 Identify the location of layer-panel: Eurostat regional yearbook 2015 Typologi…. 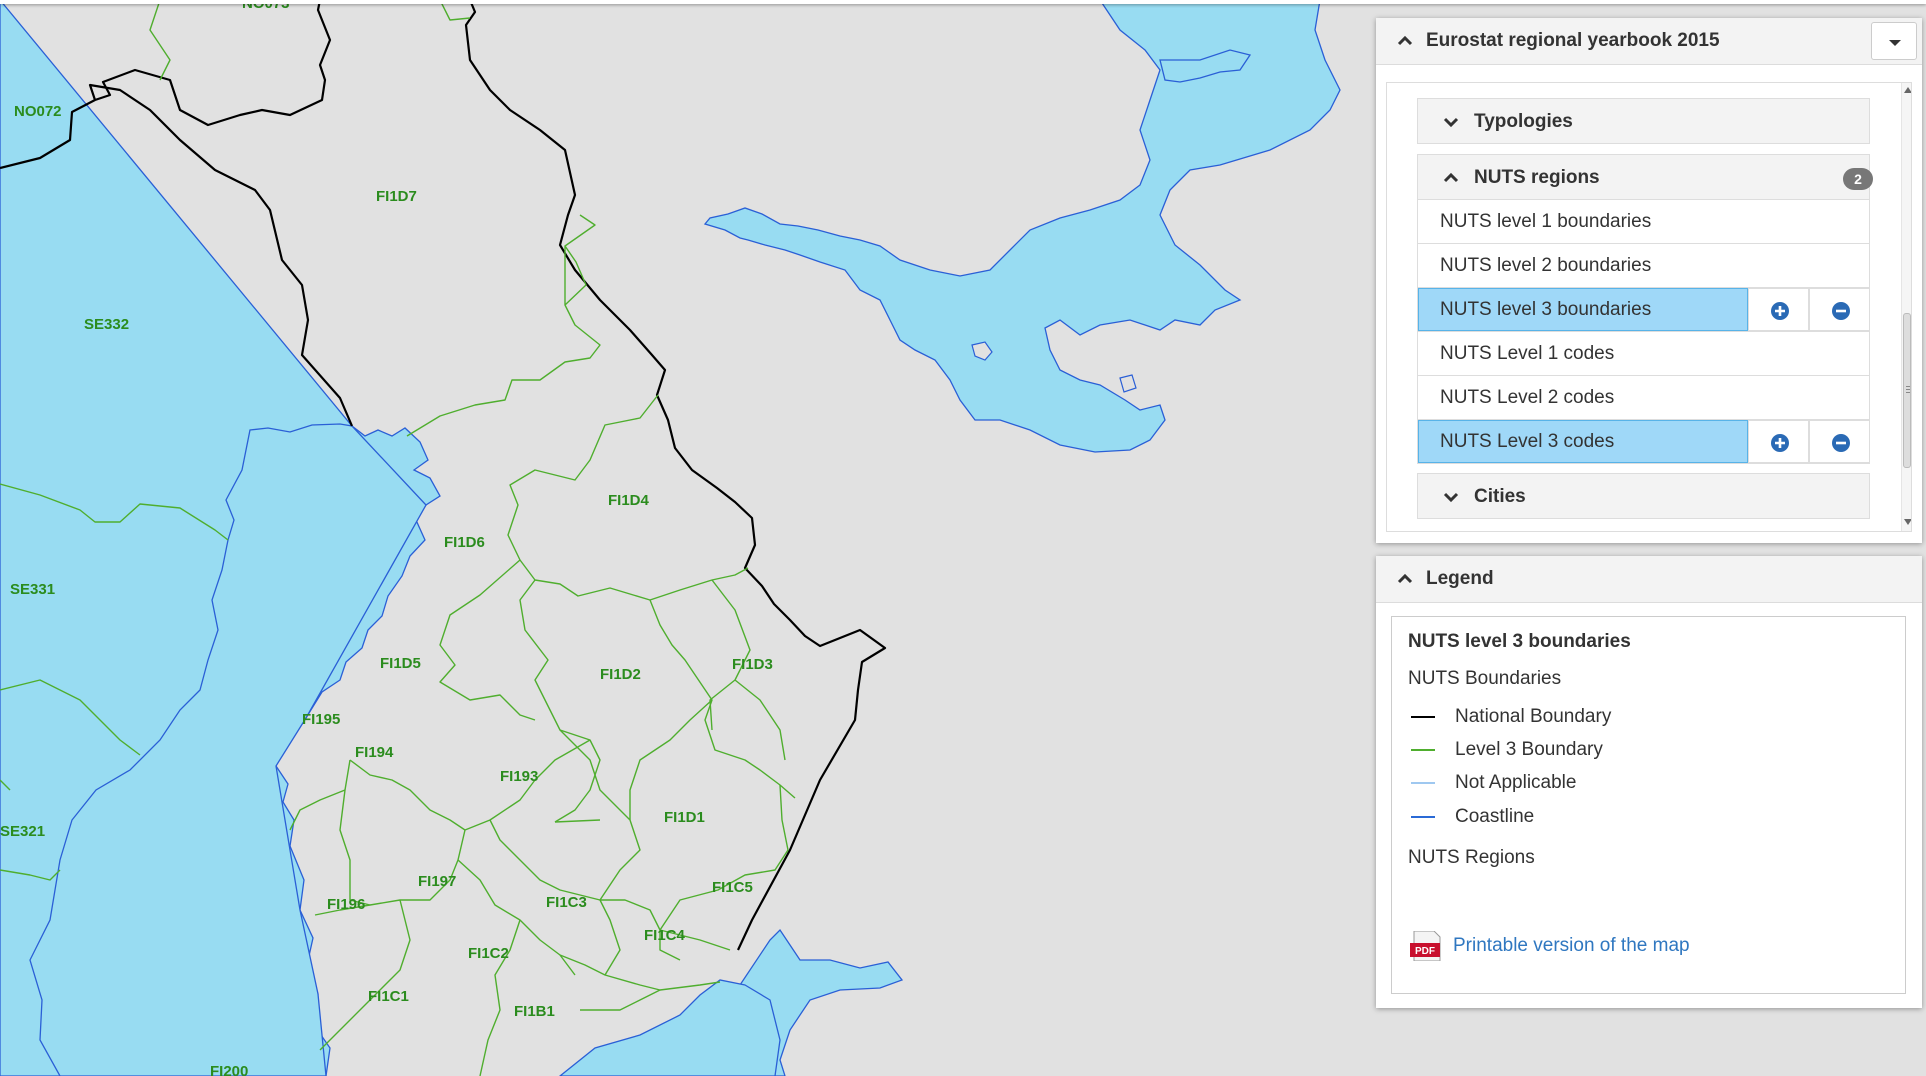
(1649, 280).